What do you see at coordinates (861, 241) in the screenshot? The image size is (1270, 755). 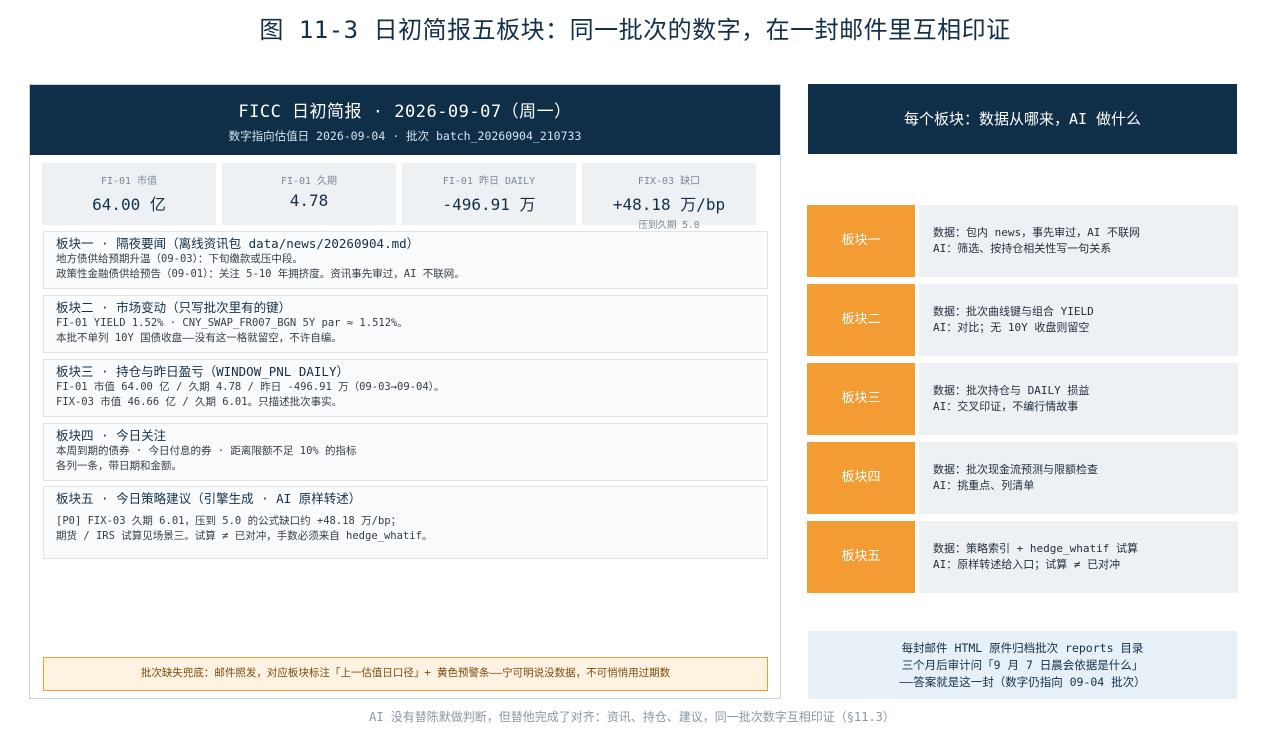 I see `row-label: 板块一` at bounding box center [861, 241].